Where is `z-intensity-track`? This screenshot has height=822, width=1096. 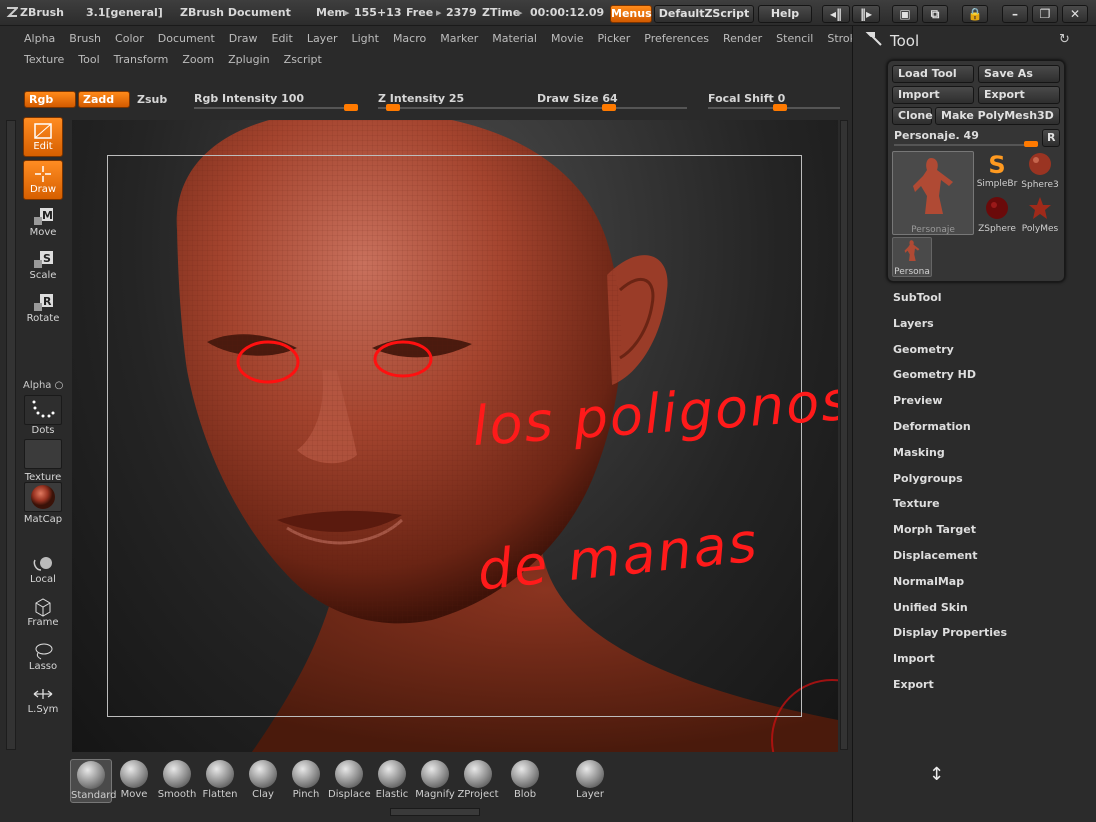 z-intensity-track is located at coordinates (460, 108).